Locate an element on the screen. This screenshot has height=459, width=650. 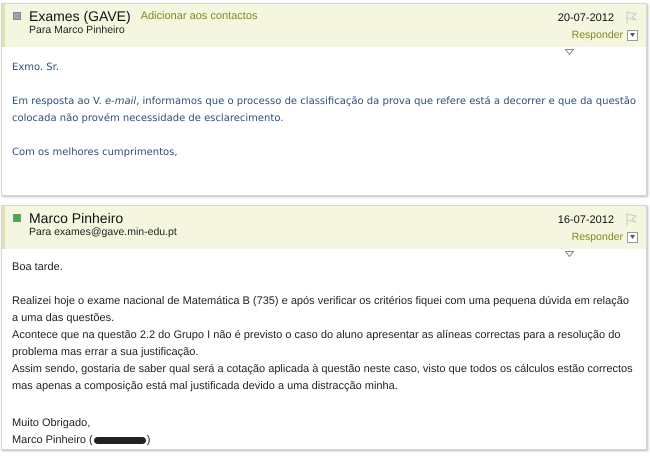
body-text: Em resposta ao V. e-mail, informamos que o processo de classificação da prova que refere está a decorrer e que da questão colocada não provém necessidade de esclarecimento. is located at coordinates (324, 110).